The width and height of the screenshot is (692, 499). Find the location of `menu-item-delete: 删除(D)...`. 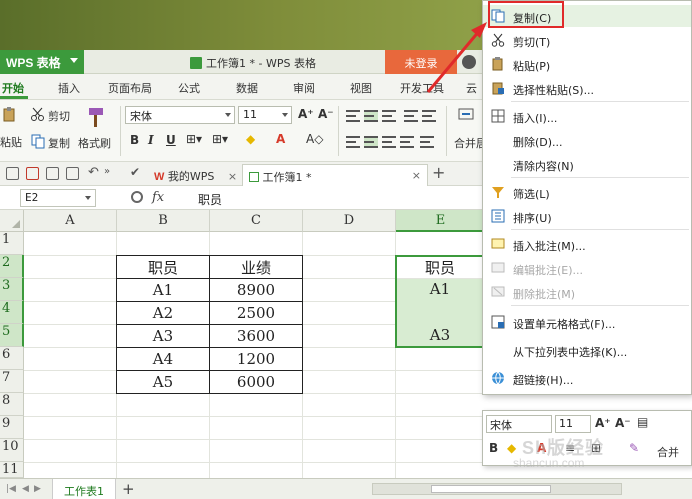

menu-item-delete: 删除(D)... is located at coordinates (587, 140).